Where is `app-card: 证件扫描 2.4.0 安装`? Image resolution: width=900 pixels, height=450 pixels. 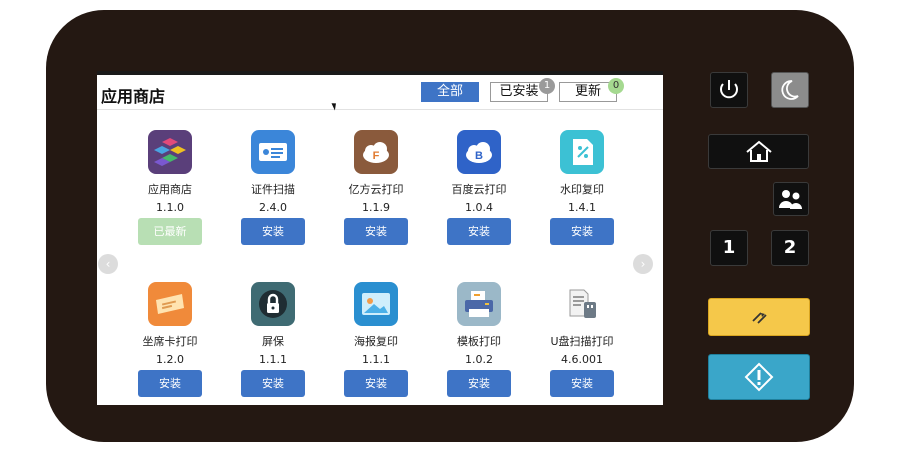
app-card: 证件扫描 2.4.0 安装 is located at coordinates (273, 187).